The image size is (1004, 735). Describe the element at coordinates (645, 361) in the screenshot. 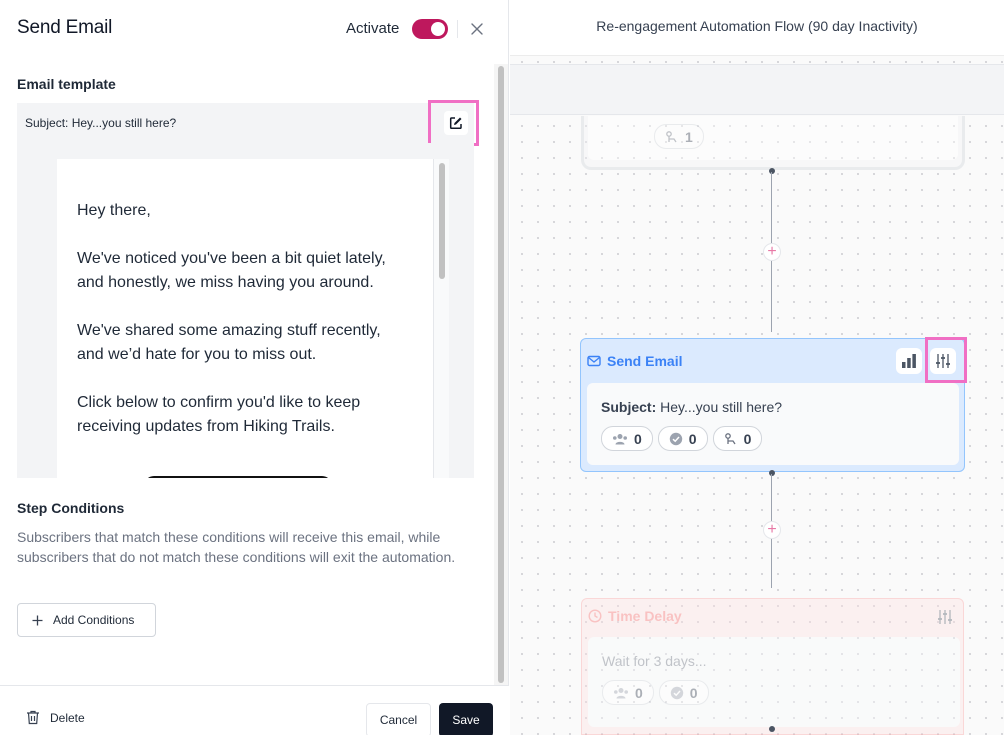

I see `send-email-node-label: Send Email` at that location.